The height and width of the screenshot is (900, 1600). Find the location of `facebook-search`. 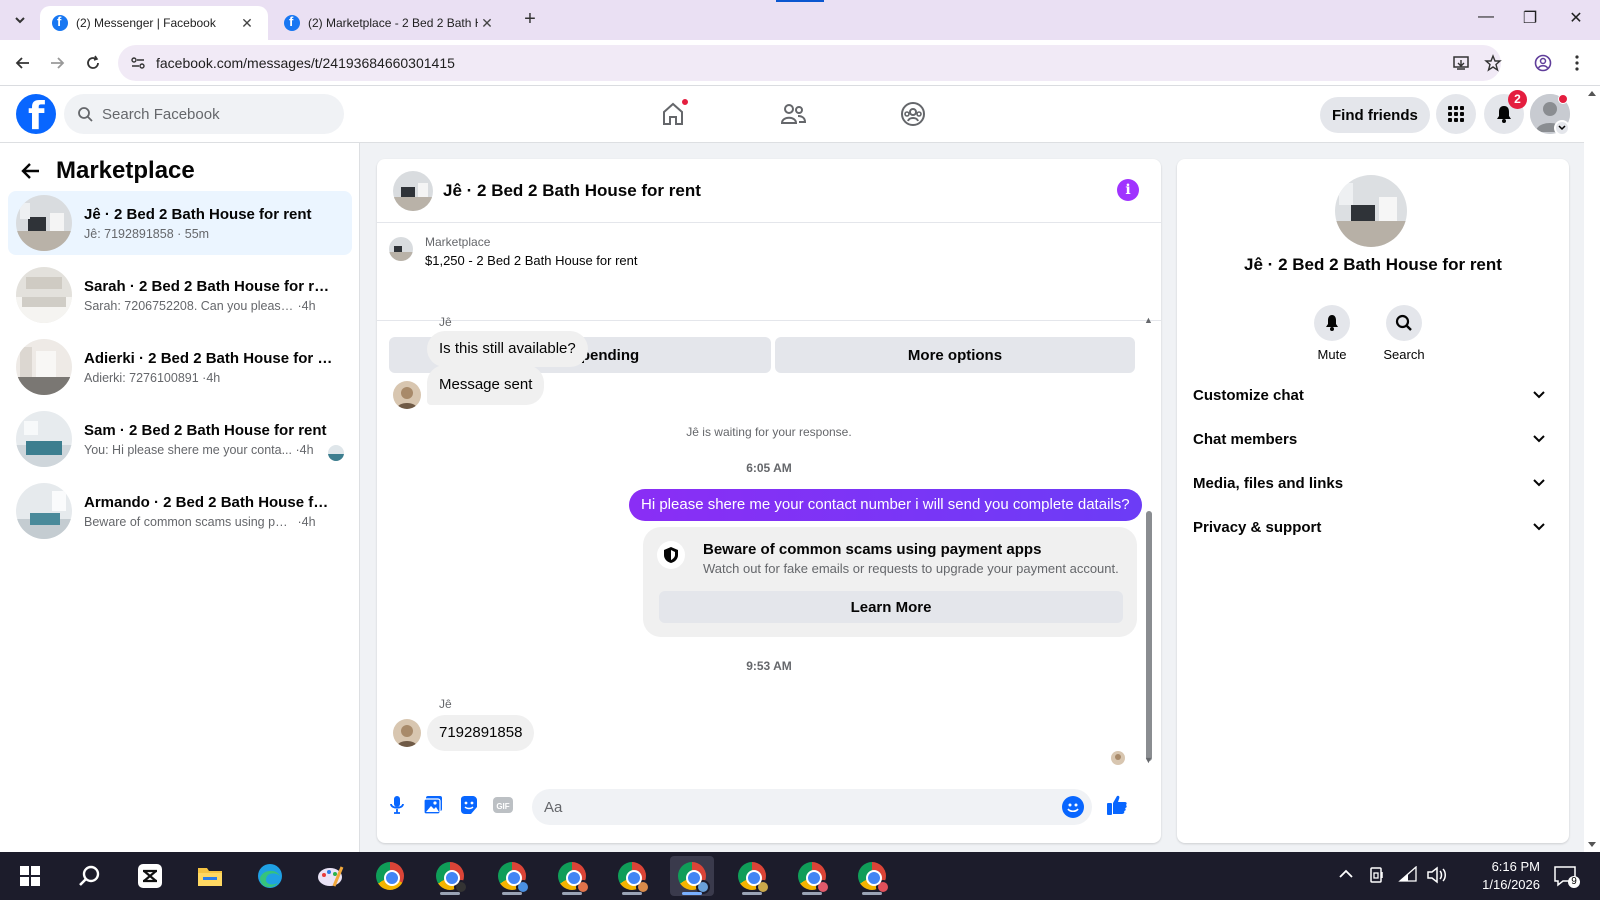

facebook-search is located at coordinates (204, 114).